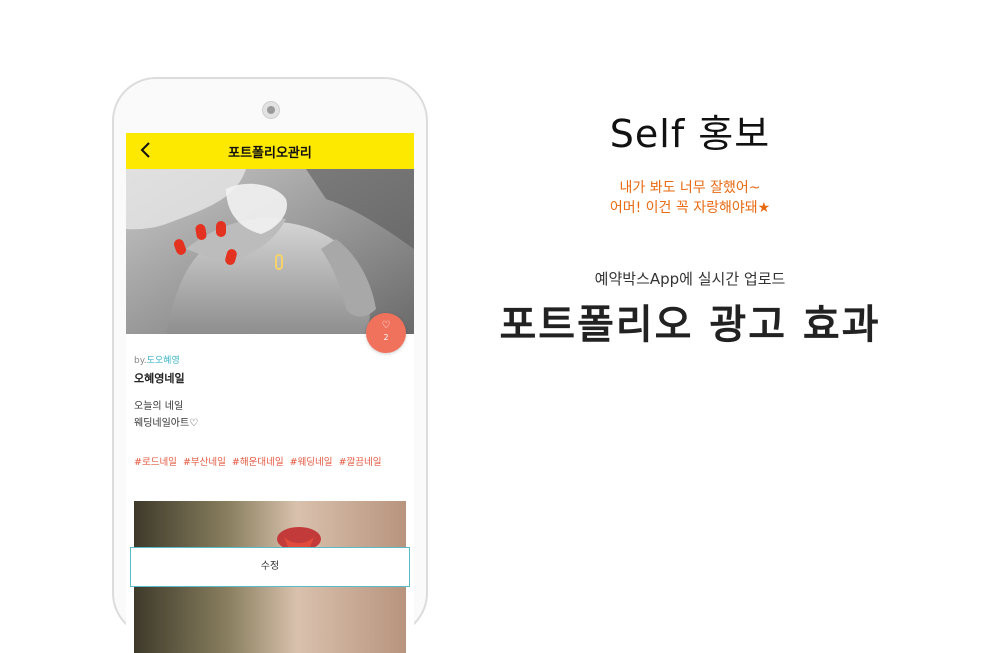 The image size is (1000, 653). I want to click on description-line: 웨딩네일아트♡, so click(166, 423).